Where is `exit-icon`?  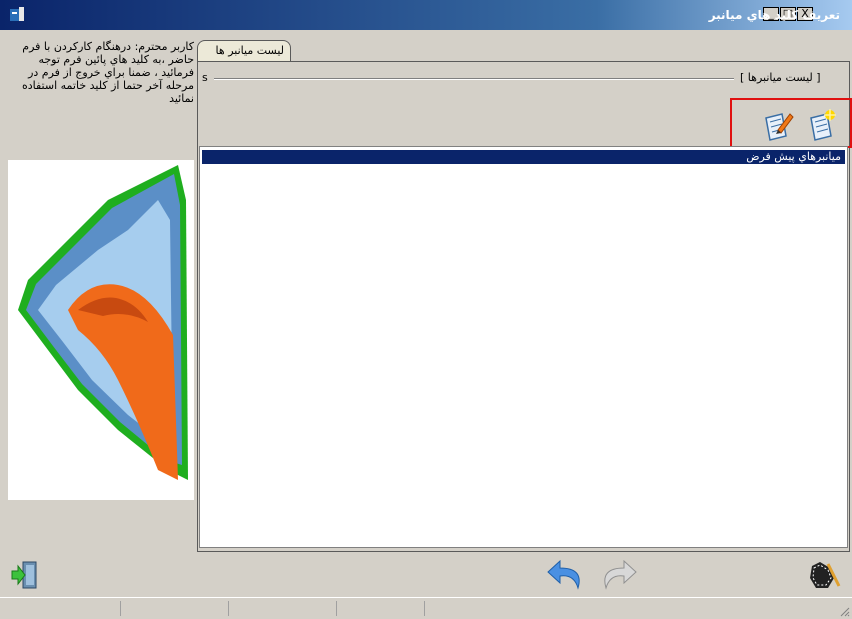 exit-icon is located at coordinates (25, 575).